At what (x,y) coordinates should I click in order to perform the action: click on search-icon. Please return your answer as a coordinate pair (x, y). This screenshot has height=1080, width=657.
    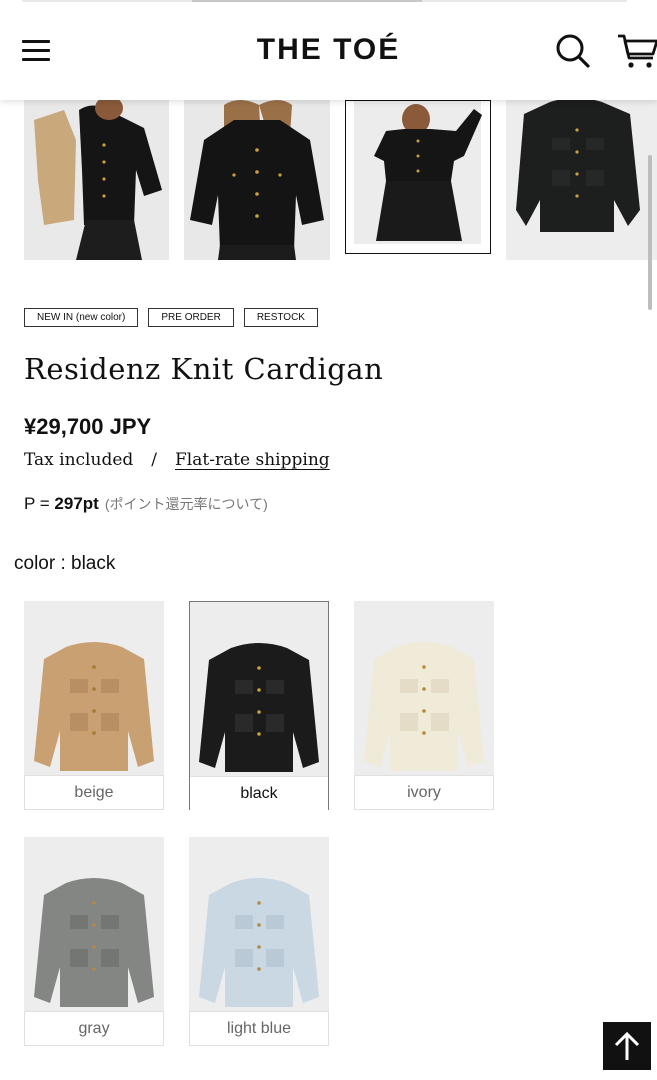
    Looking at the image, I should click on (572, 51).